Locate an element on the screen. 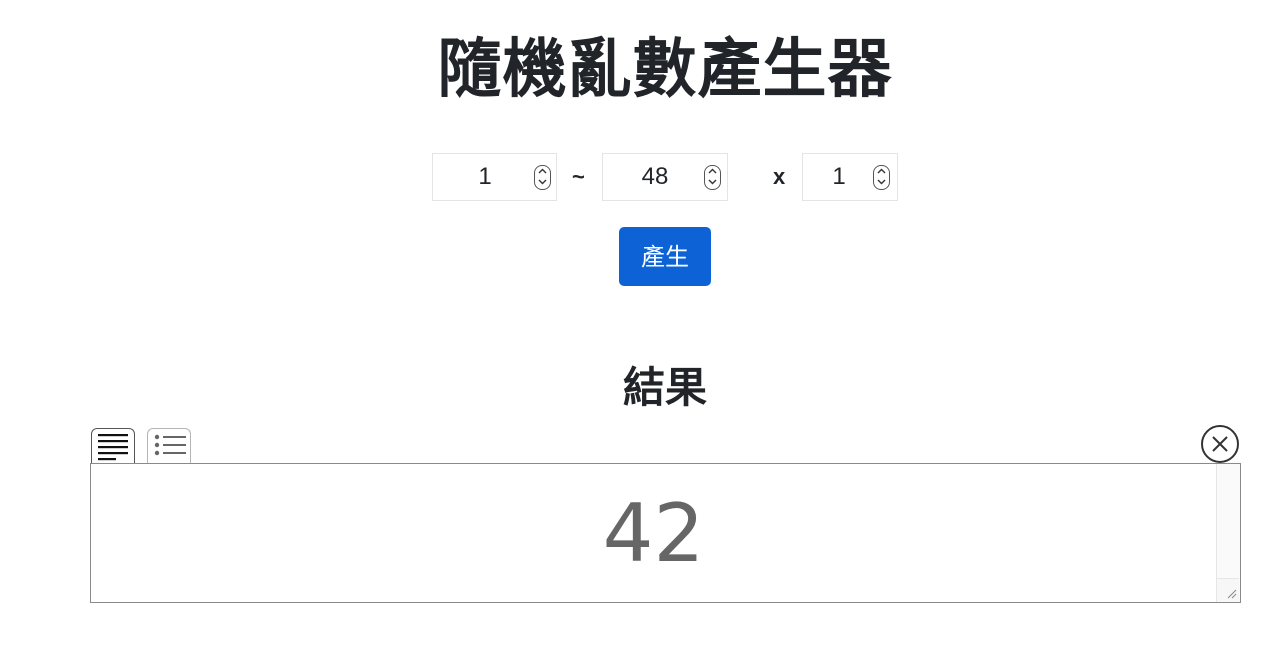 Image resolution: width=1280 pixels, height=647 pixels. text-lines-icon is located at coordinates (113, 447).